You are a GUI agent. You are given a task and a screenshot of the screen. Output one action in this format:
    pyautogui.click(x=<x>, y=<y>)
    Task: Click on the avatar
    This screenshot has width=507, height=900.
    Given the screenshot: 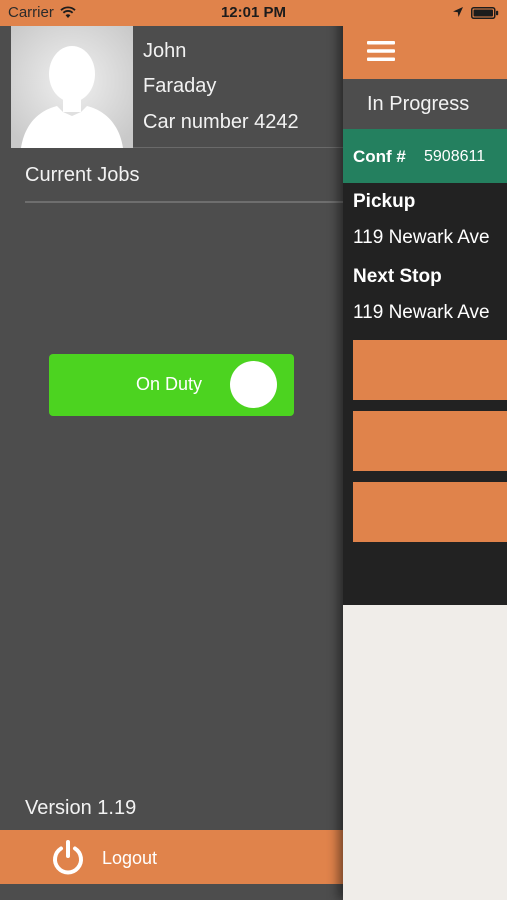 What is the action you would take?
    pyautogui.click(x=72, y=87)
    